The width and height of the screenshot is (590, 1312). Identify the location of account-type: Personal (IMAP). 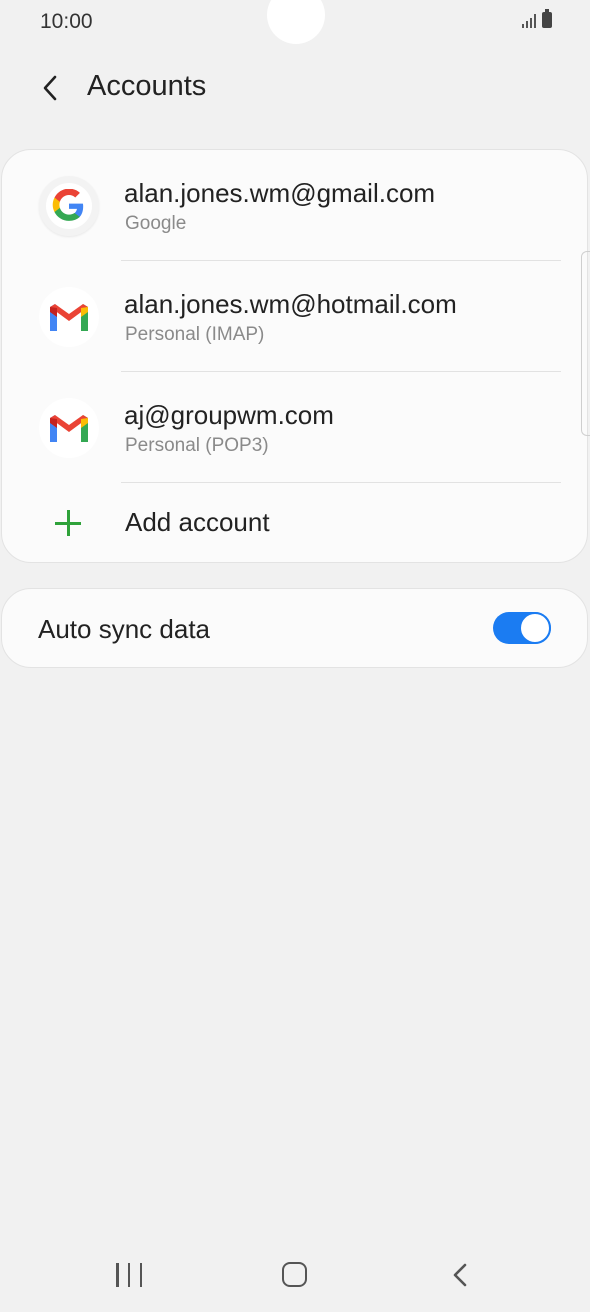
(195, 334).